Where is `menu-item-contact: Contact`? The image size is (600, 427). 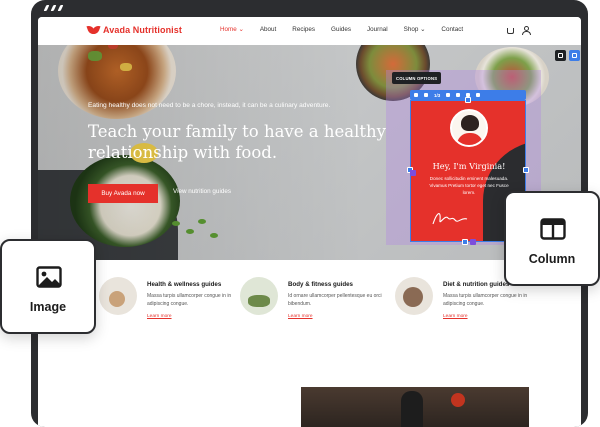 menu-item-contact: Contact is located at coordinates (452, 29).